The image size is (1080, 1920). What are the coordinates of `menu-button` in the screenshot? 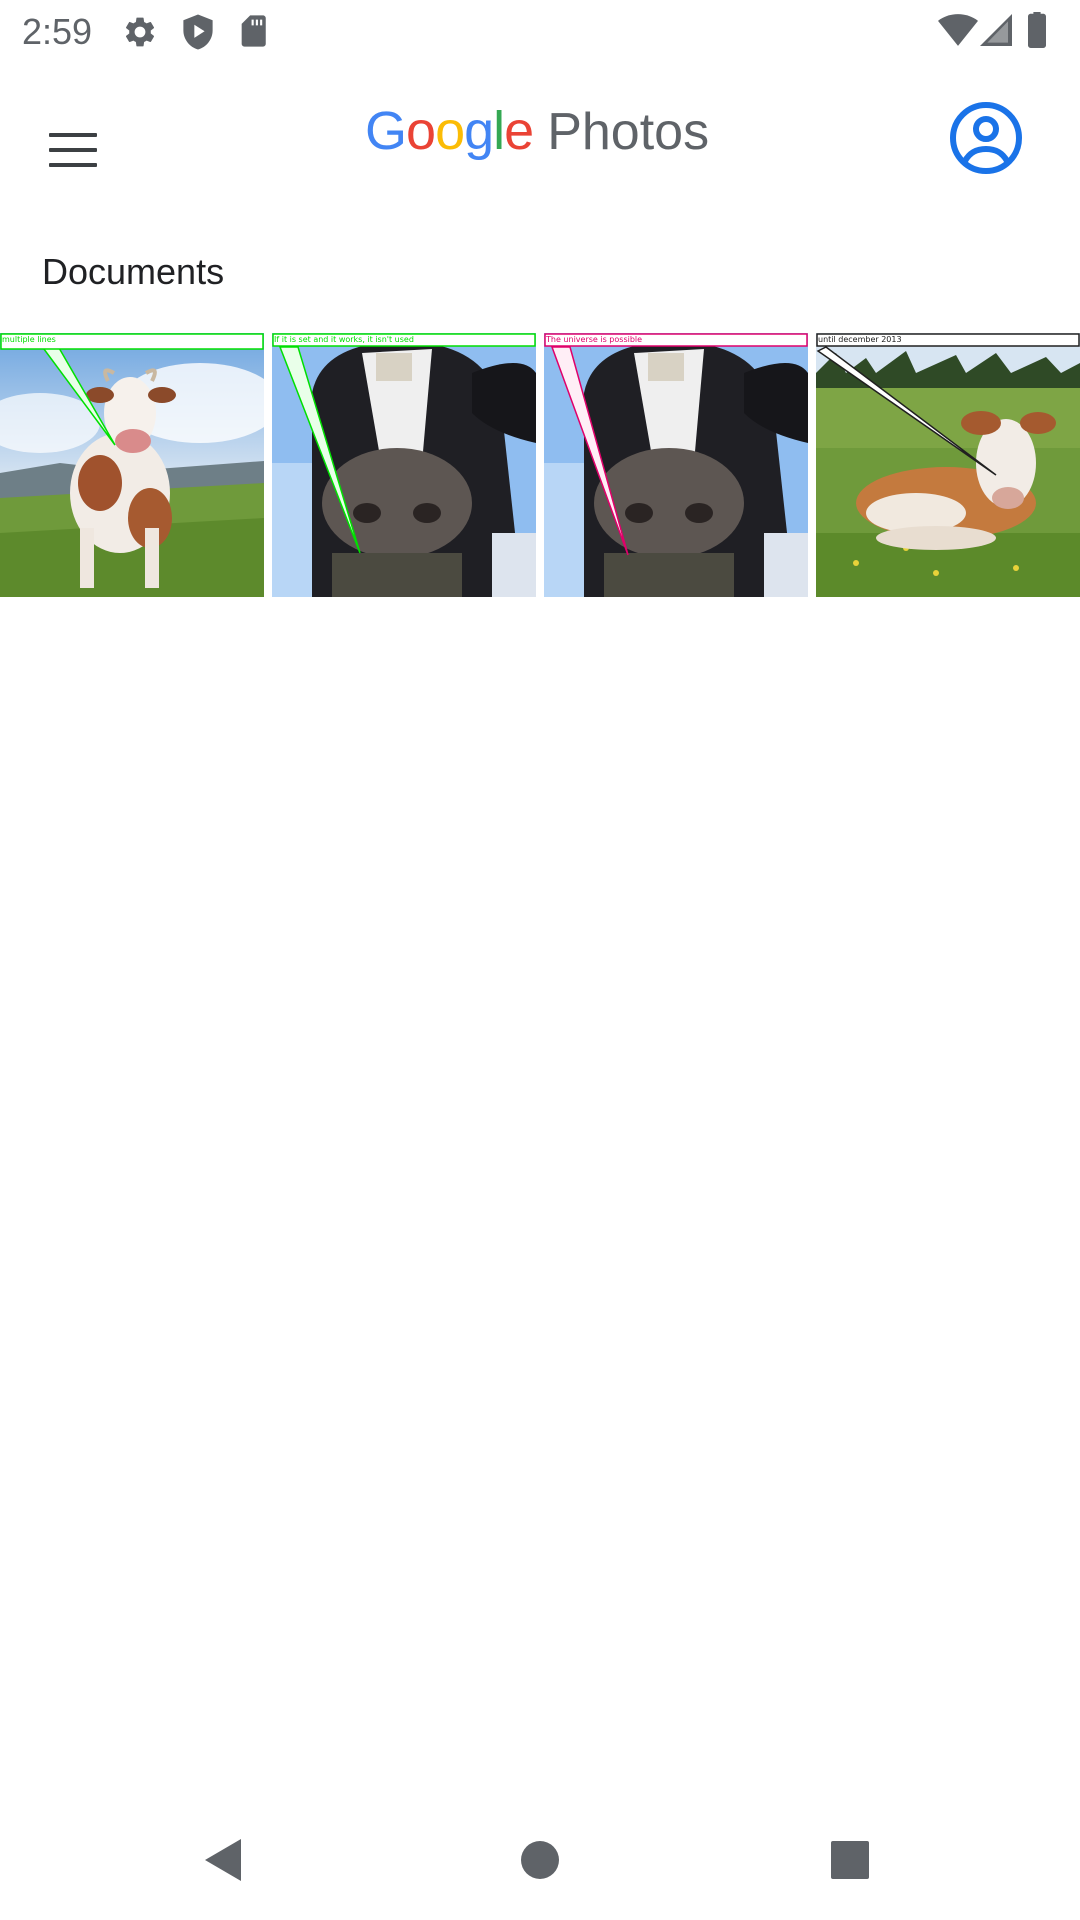 It's located at (73, 150).